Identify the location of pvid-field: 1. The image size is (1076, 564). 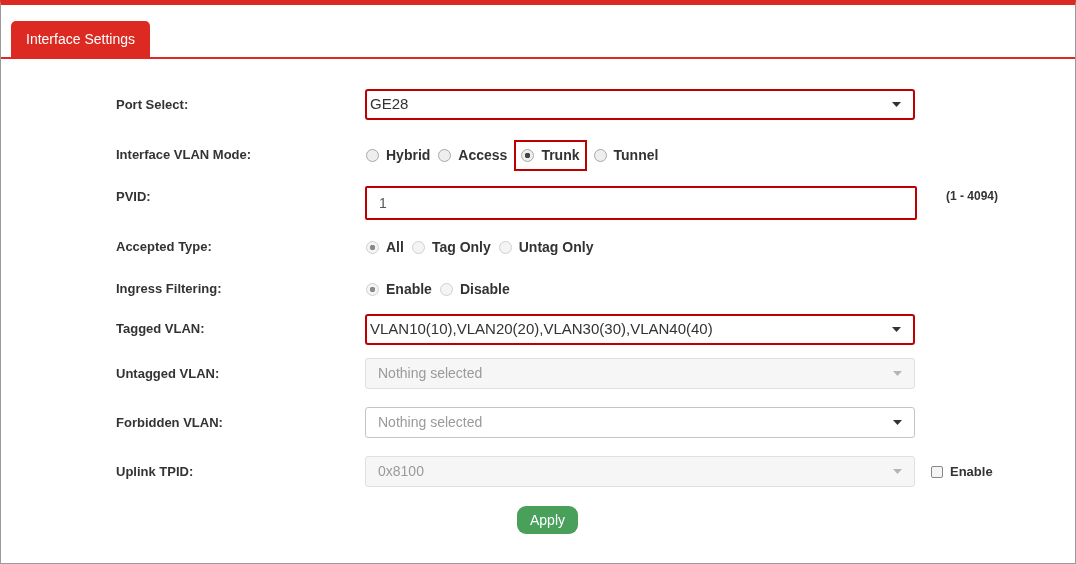
(641, 203).